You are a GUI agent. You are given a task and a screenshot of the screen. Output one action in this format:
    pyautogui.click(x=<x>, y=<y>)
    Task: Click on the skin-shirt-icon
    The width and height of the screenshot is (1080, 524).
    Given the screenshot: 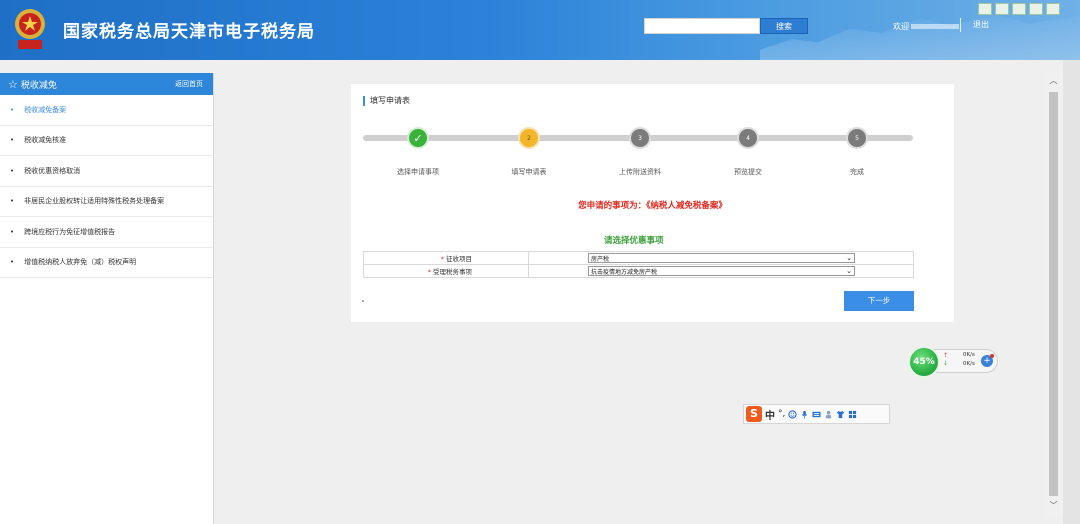 What is the action you would take?
    pyautogui.click(x=840, y=414)
    